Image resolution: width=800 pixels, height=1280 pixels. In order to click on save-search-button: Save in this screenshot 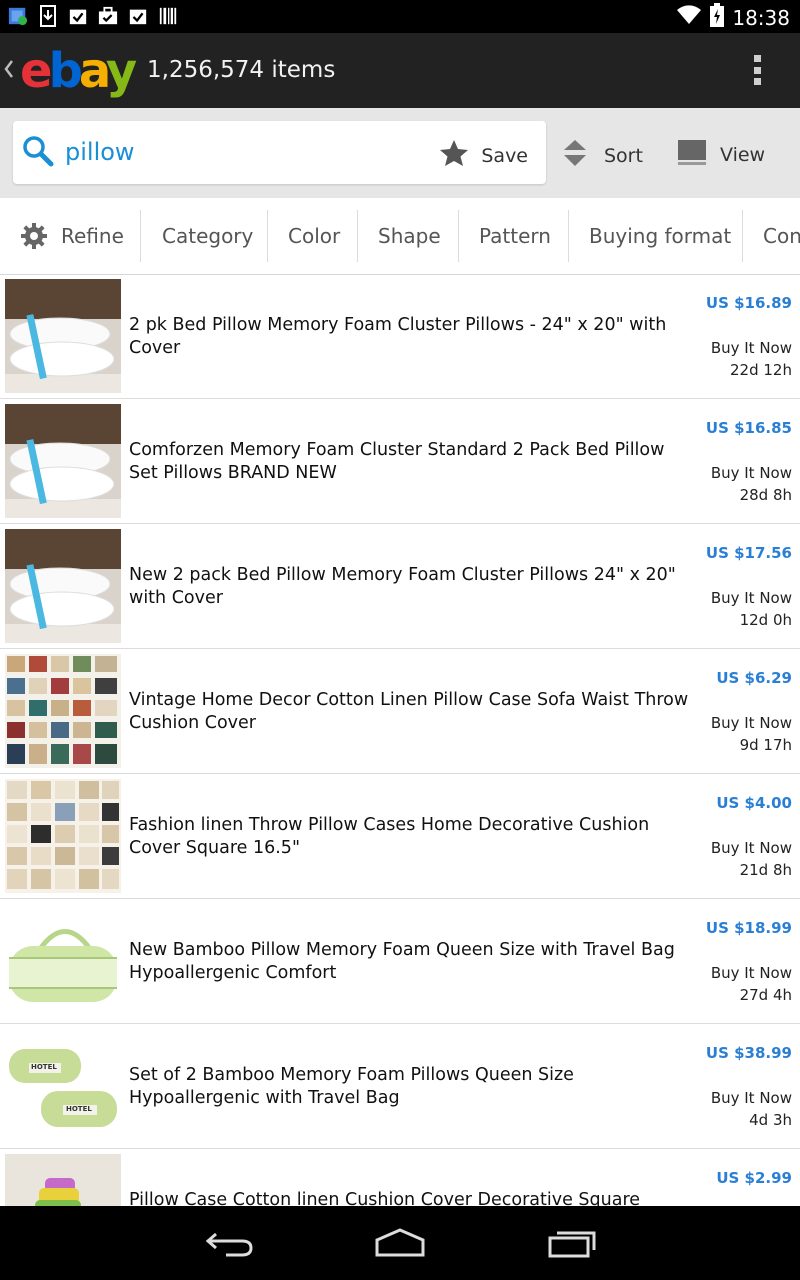, I will do `click(483, 155)`.